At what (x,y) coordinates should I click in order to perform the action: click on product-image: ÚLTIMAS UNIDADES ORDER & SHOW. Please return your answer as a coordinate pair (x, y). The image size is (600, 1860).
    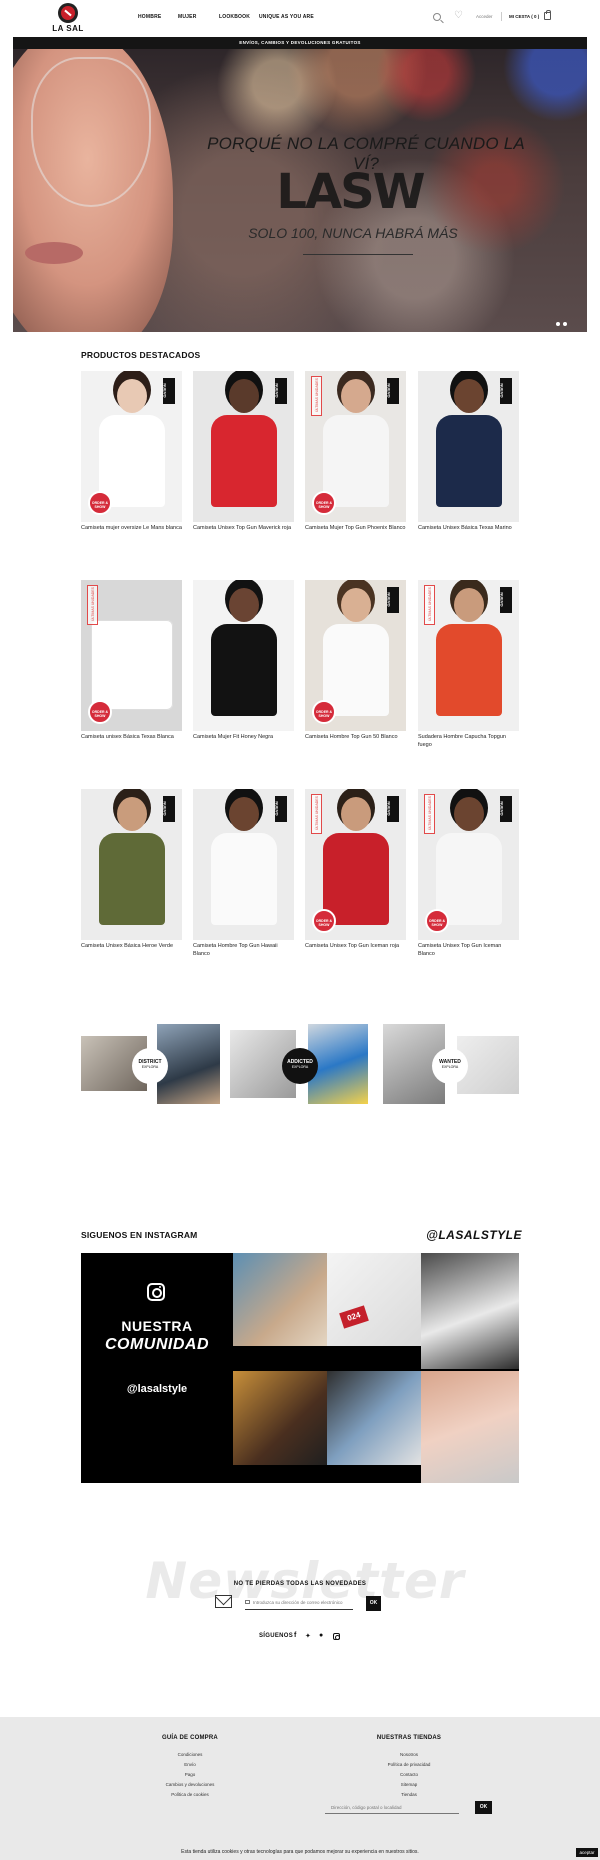
    Looking at the image, I should click on (131, 655).